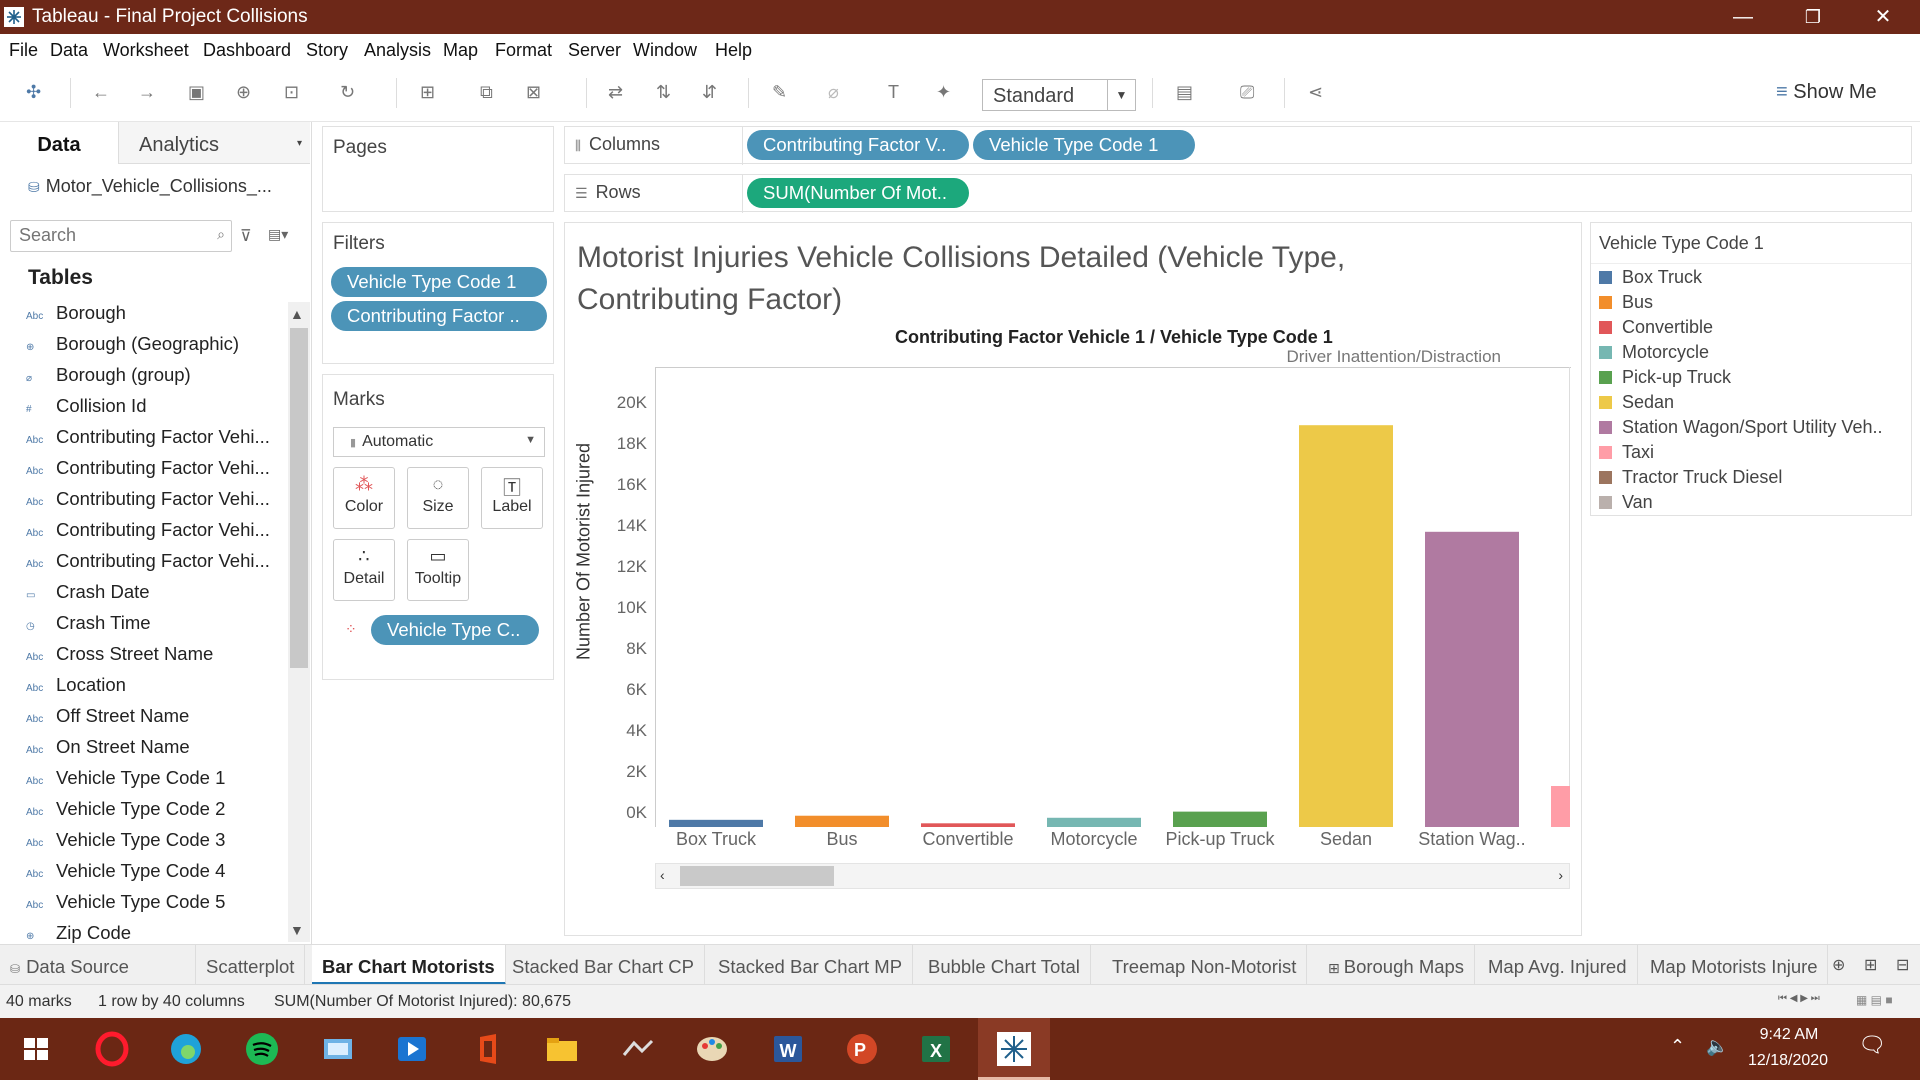  Describe the element at coordinates (36, 1049) in the screenshot. I see `windows-start-icon` at that location.